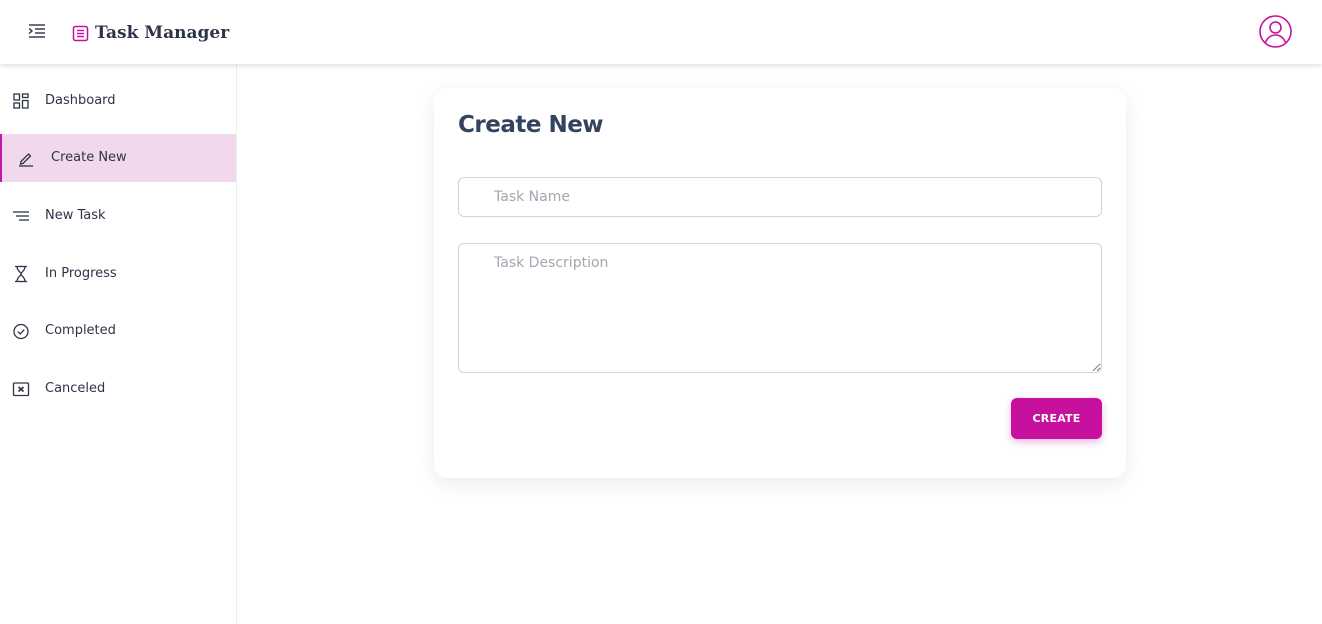 The width and height of the screenshot is (1322, 624). Describe the element at coordinates (118, 101) in the screenshot. I see `sidebar-item-dashboard: Dashboard` at that location.